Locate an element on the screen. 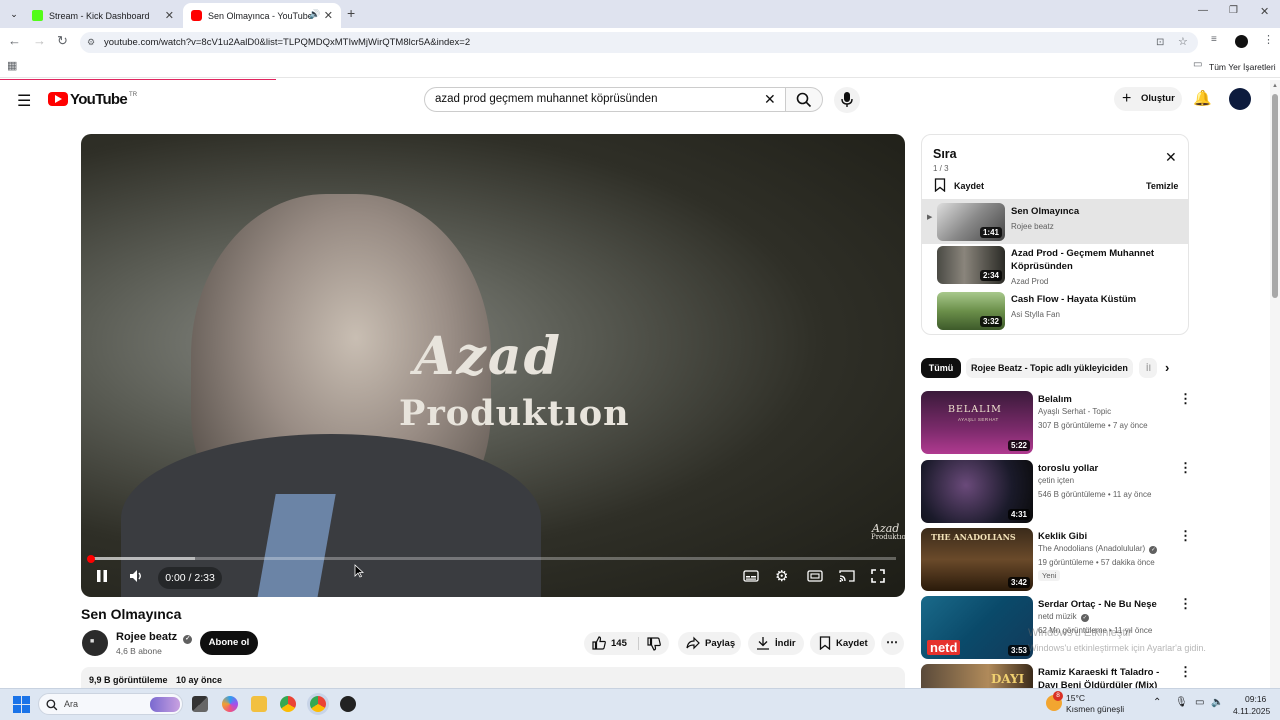 The width and height of the screenshot is (1280, 720). tray-volume-icon: 🔈 is located at coordinates (1217, 702).